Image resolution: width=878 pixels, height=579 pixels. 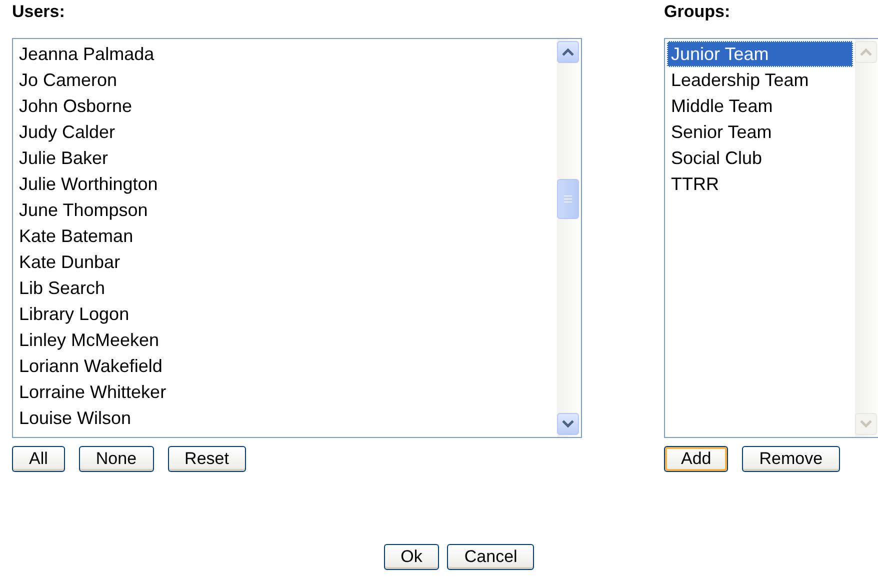 What do you see at coordinates (116, 459) in the screenshot?
I see `button: None` at bounding box center [116, 459].